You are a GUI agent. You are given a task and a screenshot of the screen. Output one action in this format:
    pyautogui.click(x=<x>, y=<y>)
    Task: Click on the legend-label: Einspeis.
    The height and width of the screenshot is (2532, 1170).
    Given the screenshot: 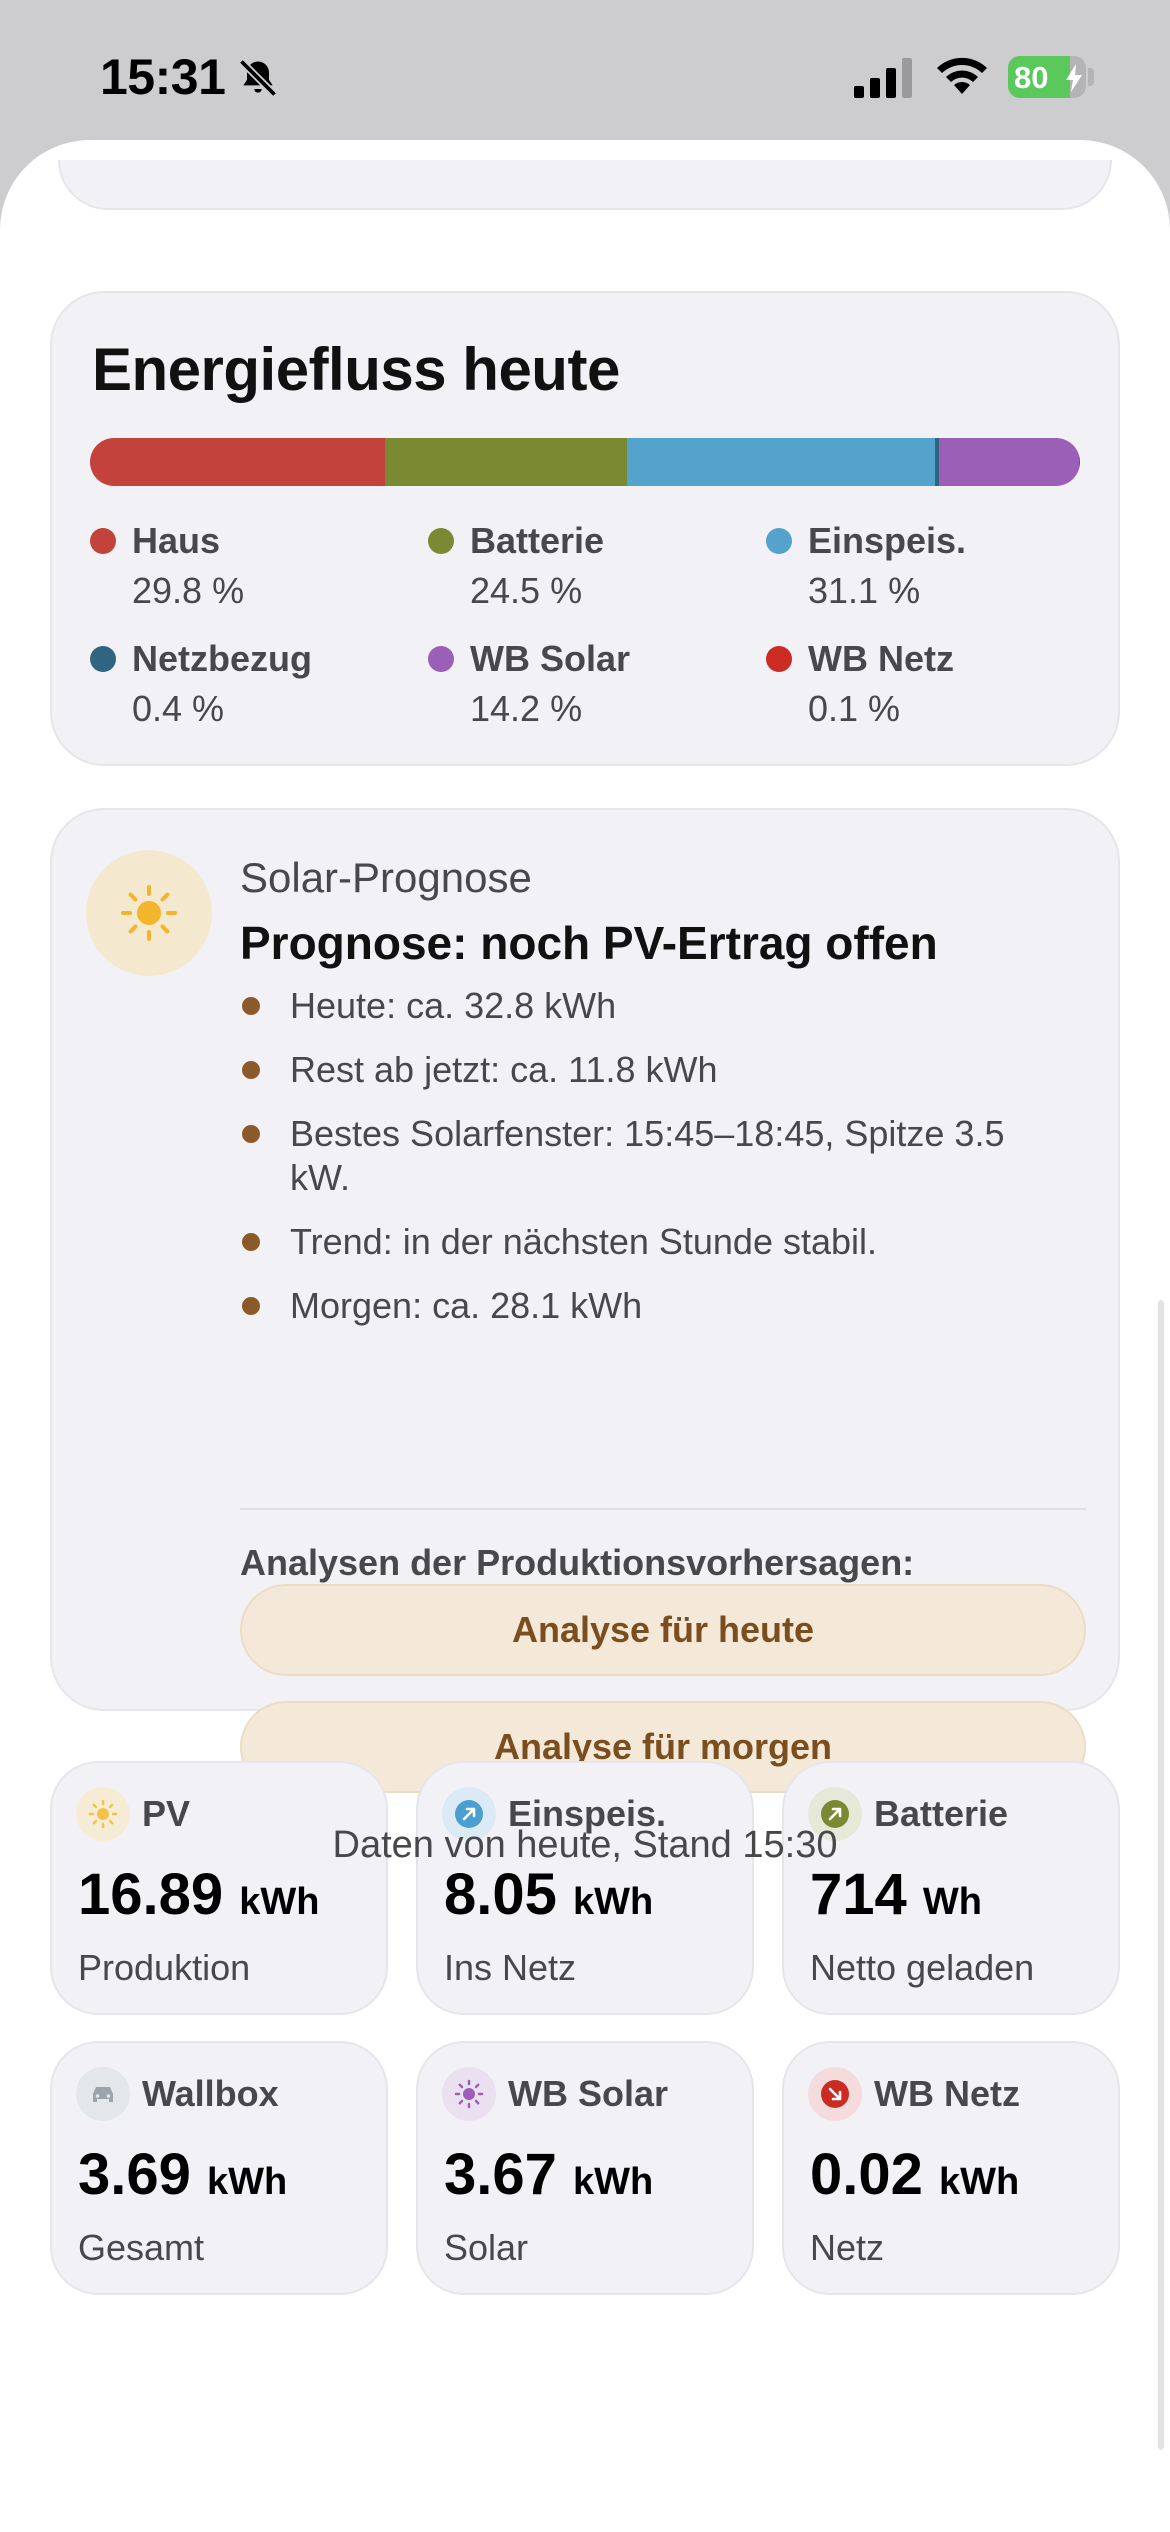 What is the action you would take?
    pyautogui.click(x=887, y=540)
    